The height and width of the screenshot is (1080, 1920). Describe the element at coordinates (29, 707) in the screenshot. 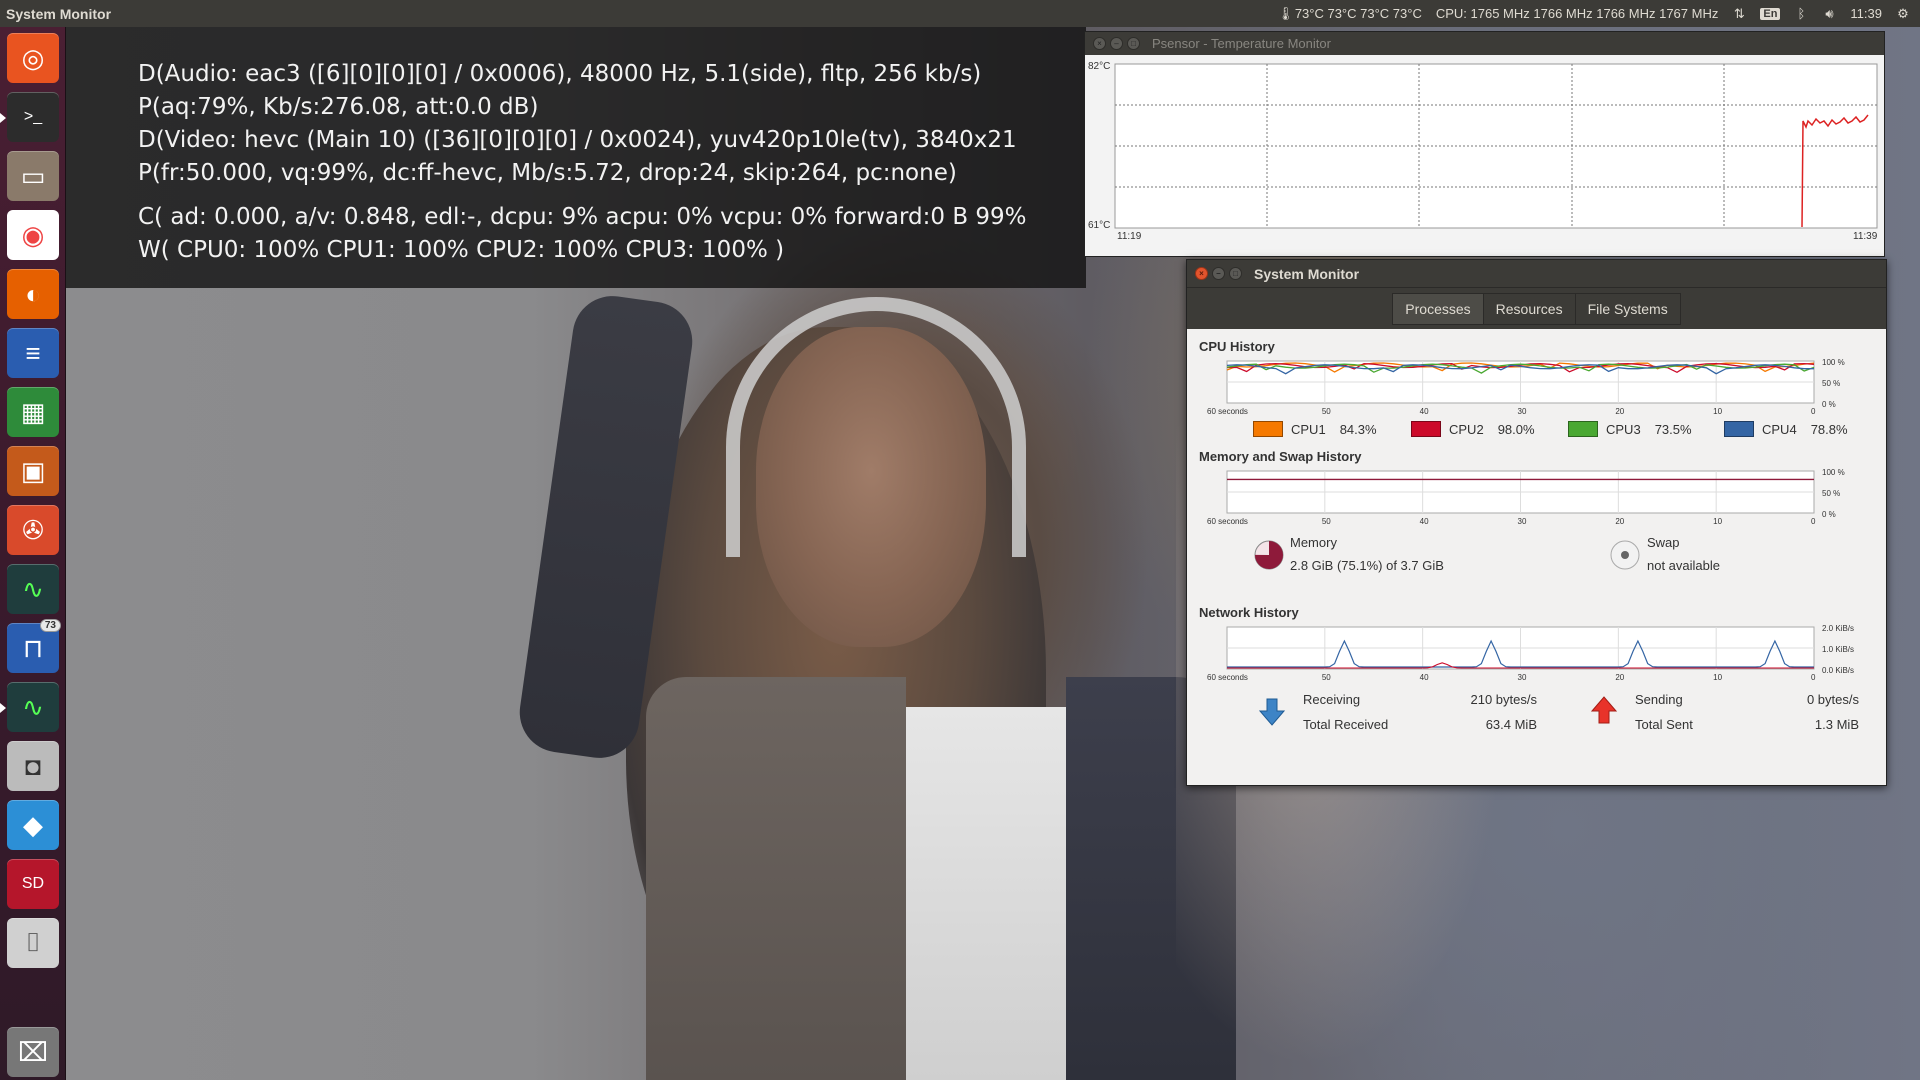

I see `launcher-system-monitor-2-icon: ∿` at that location.